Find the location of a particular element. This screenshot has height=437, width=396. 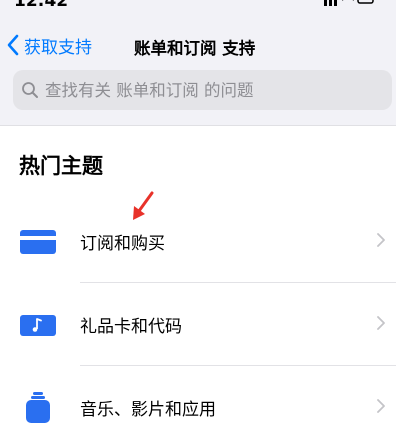

signal-wifi-battery-icon is located at coordinates (349, 3).